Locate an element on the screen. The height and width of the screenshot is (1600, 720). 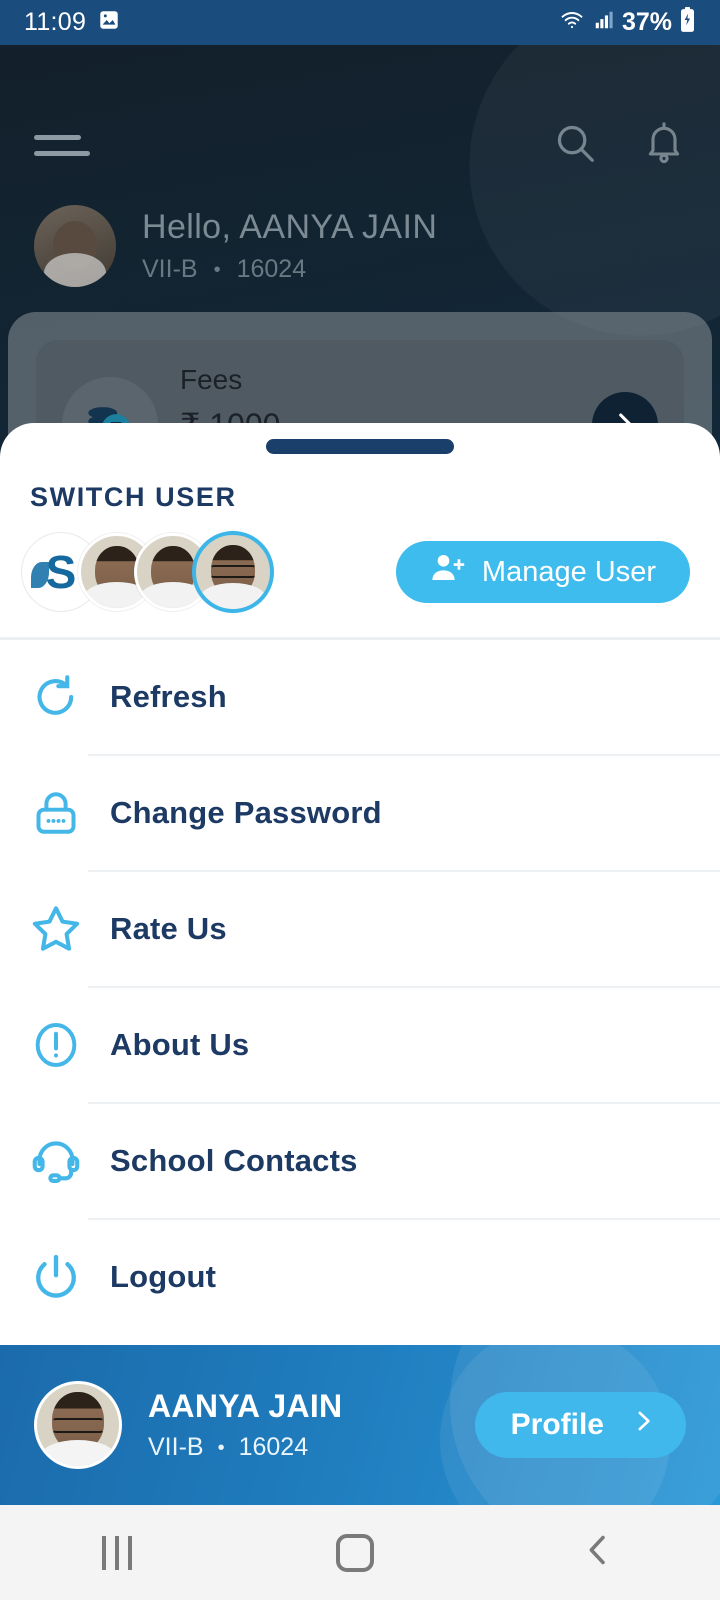
greeting-class: VII-B is located at coordinates (170, 269).